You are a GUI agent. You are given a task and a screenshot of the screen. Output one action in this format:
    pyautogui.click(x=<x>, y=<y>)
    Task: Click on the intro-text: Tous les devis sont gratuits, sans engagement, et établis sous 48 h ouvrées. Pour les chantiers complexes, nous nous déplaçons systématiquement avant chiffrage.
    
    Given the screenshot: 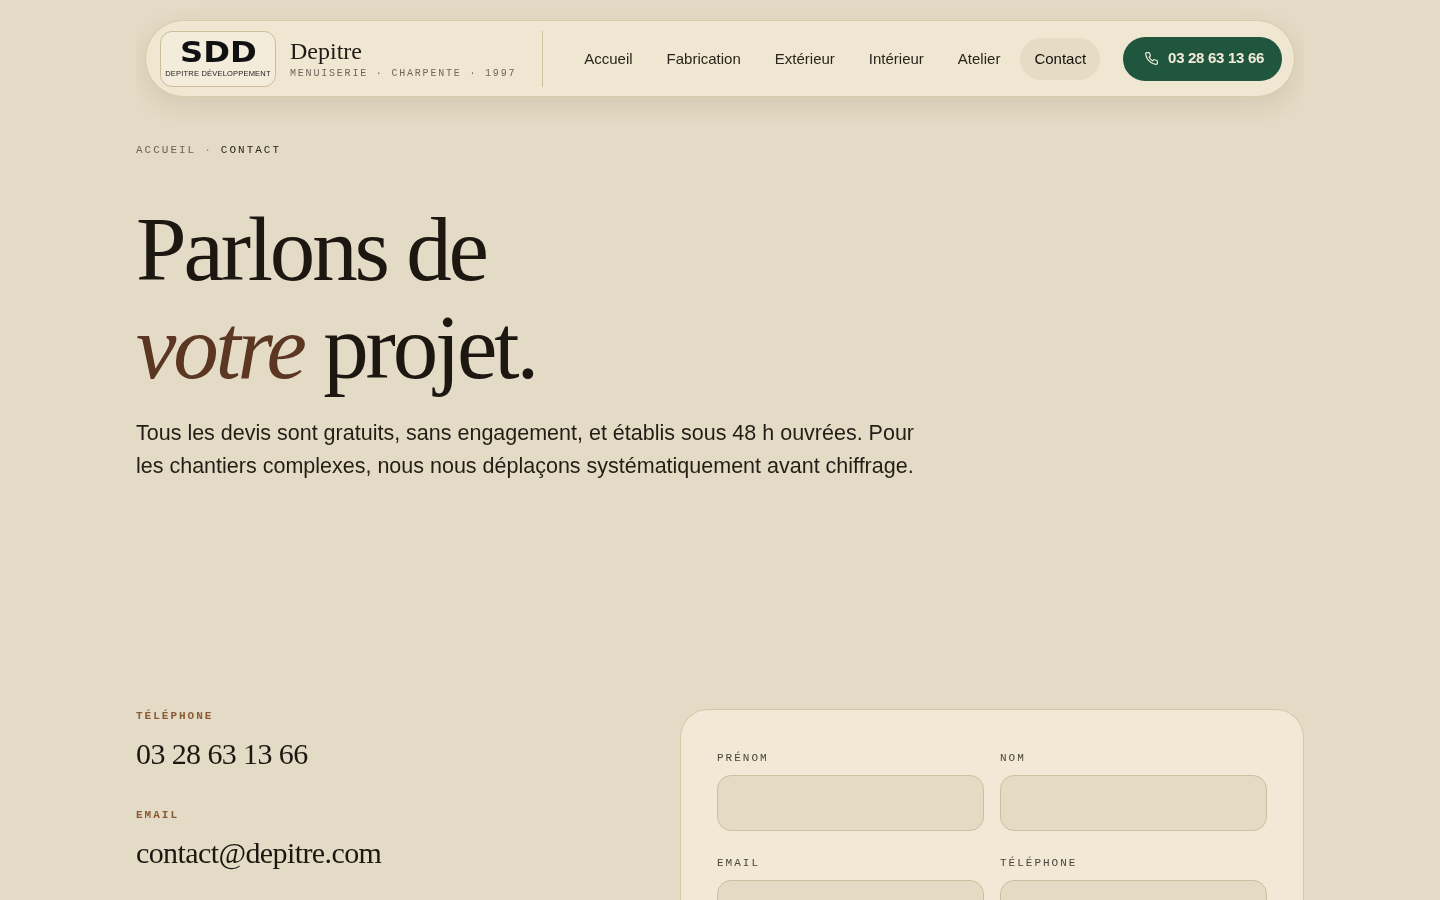 What is the action you would take?
    pyautogui.click(x=526, y=450)
    